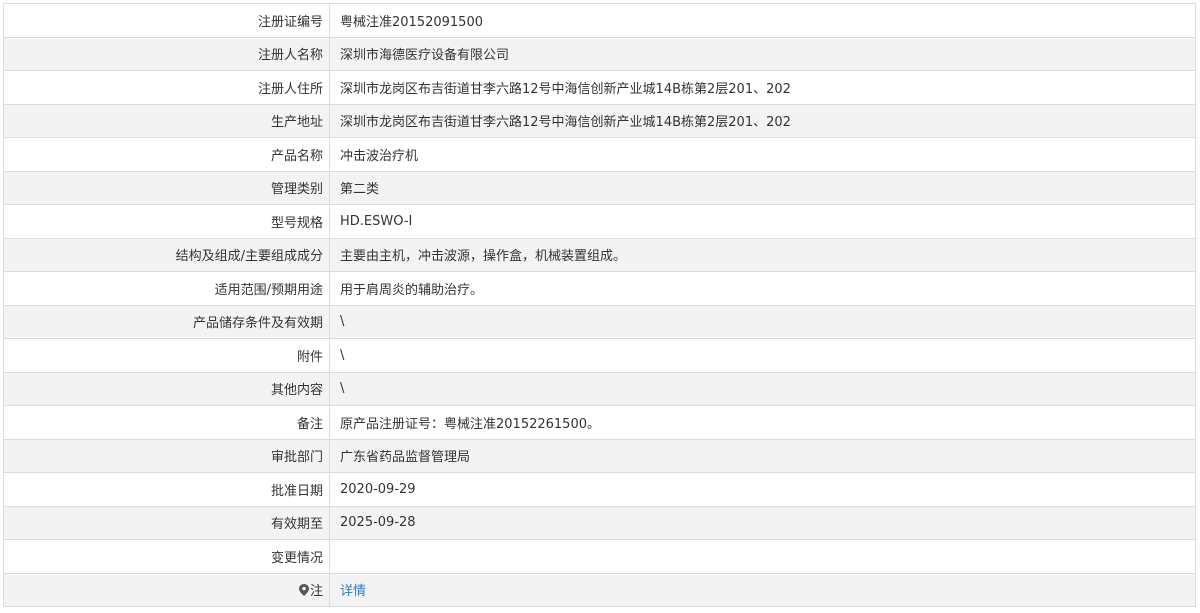 The width and height of the screenshot is (1200, 613). Describe the element at coordinates (166, 556) in the screenshot. I see `row-label: 变更情况` at that location.